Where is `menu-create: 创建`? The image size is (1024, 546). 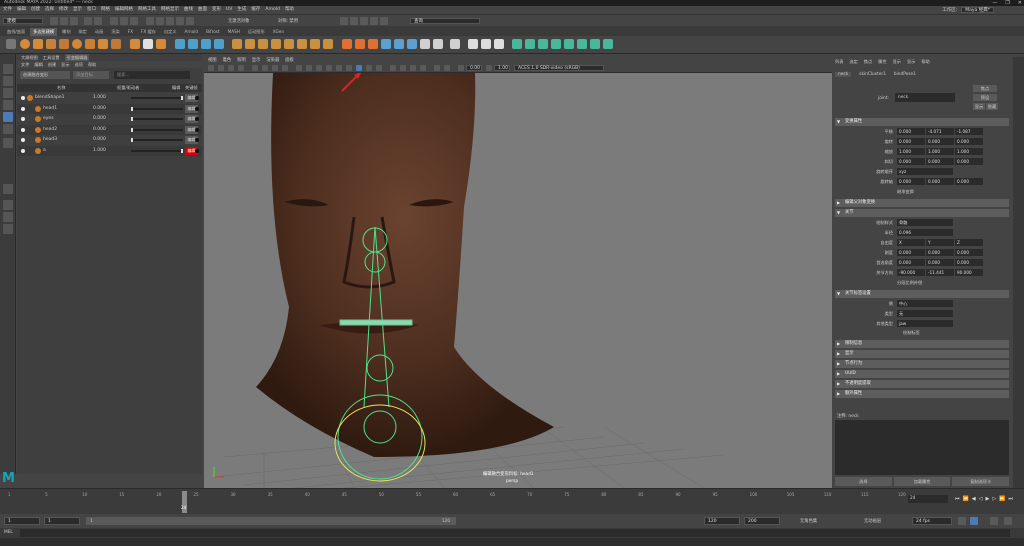
menu-create: 创建 is located at coordinates (35, 10).